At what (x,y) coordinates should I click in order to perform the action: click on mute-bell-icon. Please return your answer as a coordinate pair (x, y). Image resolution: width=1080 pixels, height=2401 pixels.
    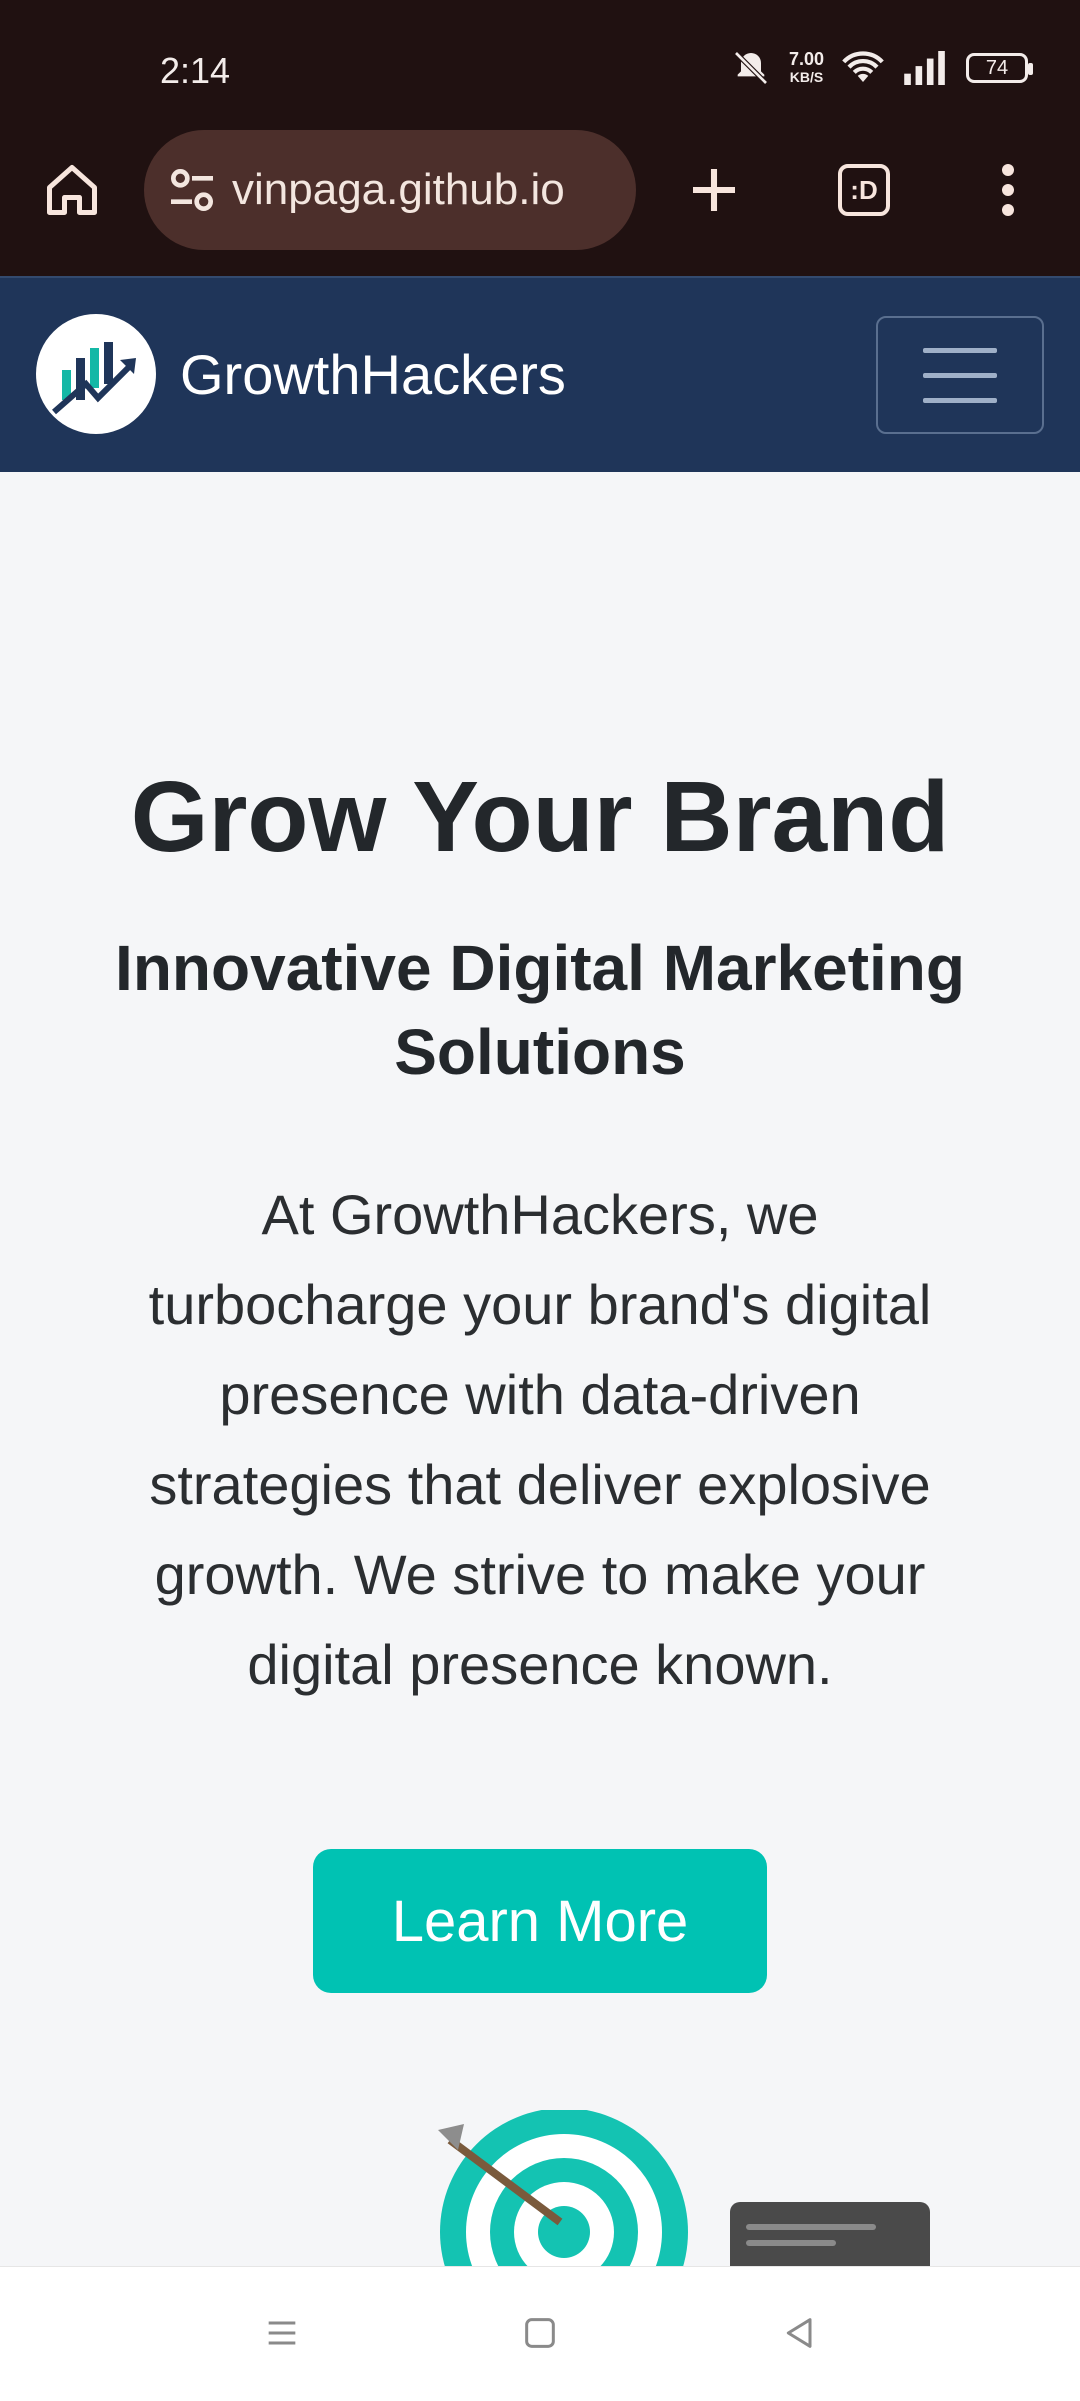
    Looking at the image, I should click on (751, 68).